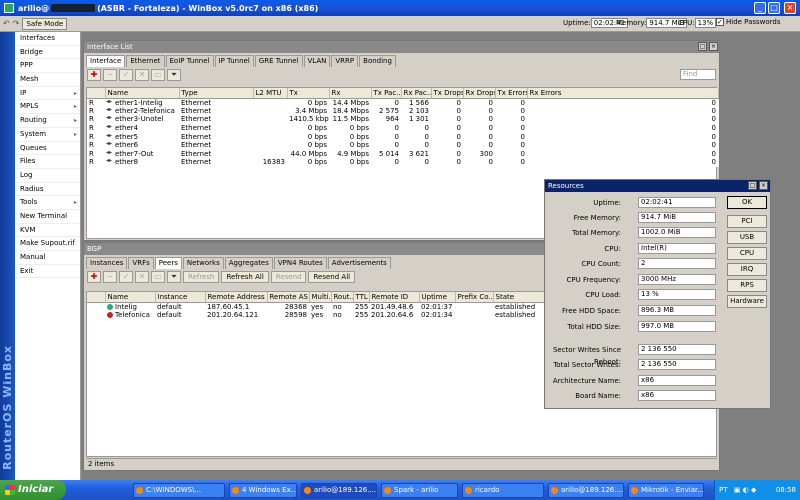 The width and height of the screenshot is (800, 500). What do you see at coordinates (747, 285) in the screenshot?
I see `rps-button: RPS` at bounding box center [747, 285].